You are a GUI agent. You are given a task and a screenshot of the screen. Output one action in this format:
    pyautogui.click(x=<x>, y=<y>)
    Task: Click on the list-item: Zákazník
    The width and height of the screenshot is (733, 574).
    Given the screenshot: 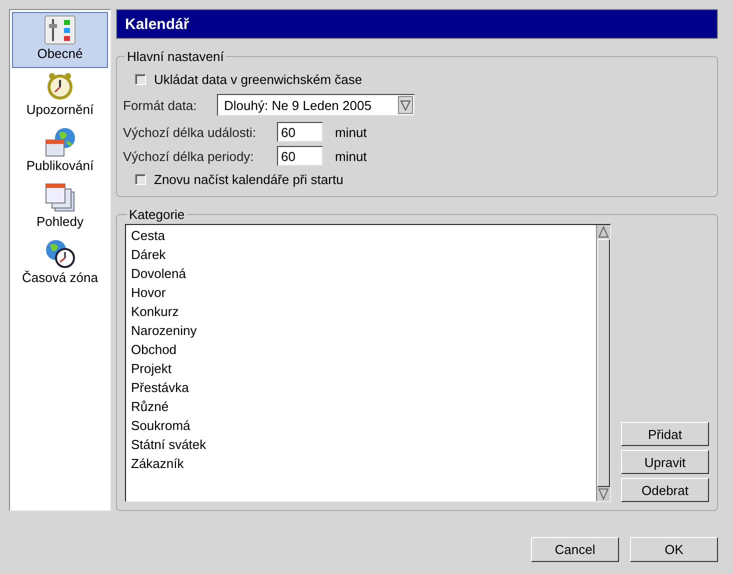 What is the action you would take?
    pyautogui.click(x=361, y=463)
    